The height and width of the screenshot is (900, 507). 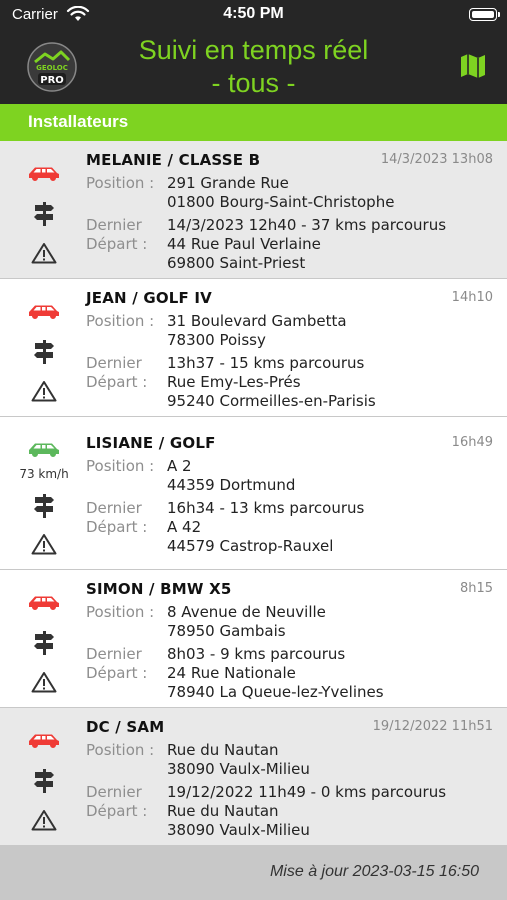 What do you see at coordinates (78, 121) in the screenshot?
I see `section-title: Installateurs` at bounding box center [78, 121].